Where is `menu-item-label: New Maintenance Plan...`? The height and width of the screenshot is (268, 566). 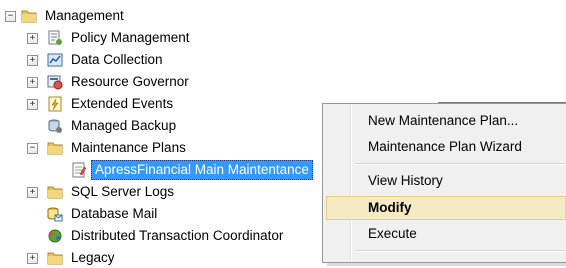
menu-item-label: New Maintenance Plan... is located at coordinates (443, 120).